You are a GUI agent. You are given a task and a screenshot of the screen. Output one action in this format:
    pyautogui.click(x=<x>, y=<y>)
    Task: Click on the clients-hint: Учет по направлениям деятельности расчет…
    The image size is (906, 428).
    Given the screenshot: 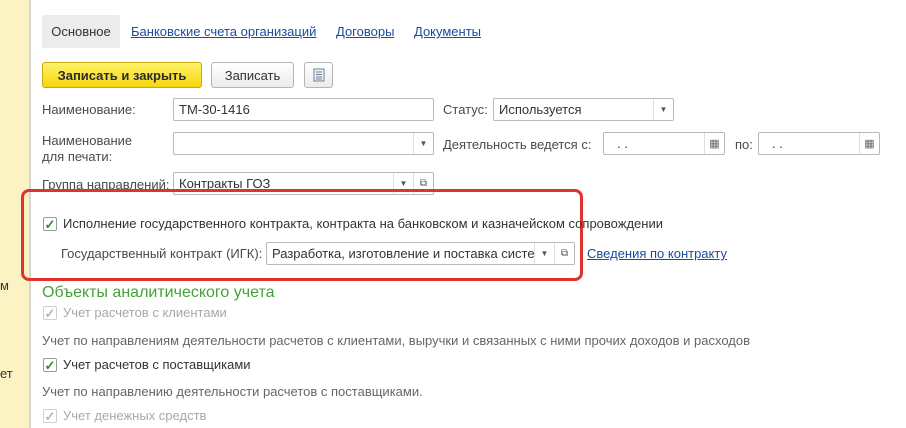 What is the action you would take?
    pyautogui.click(x=396, y=340)
    